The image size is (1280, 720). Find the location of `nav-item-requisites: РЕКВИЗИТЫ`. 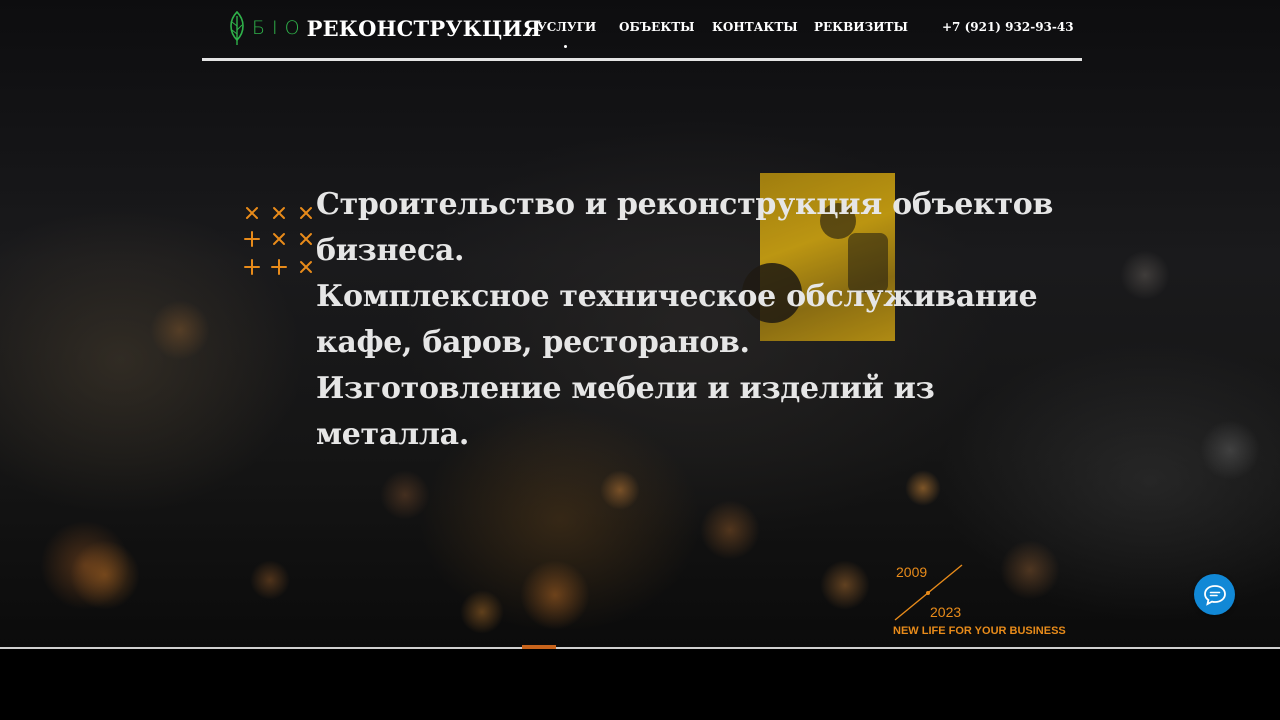

nav-item-requisites: РЕКВИЗИТЫ is located at coordinates (861, 27).